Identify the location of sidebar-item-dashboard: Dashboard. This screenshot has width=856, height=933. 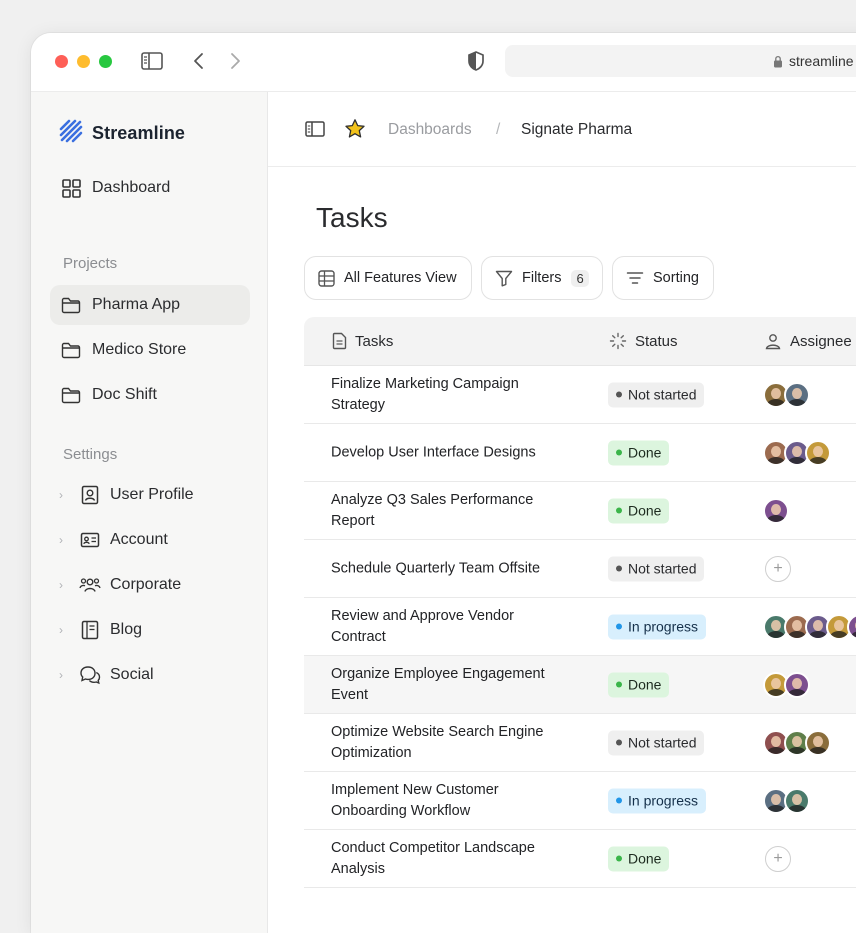
(150, 188).